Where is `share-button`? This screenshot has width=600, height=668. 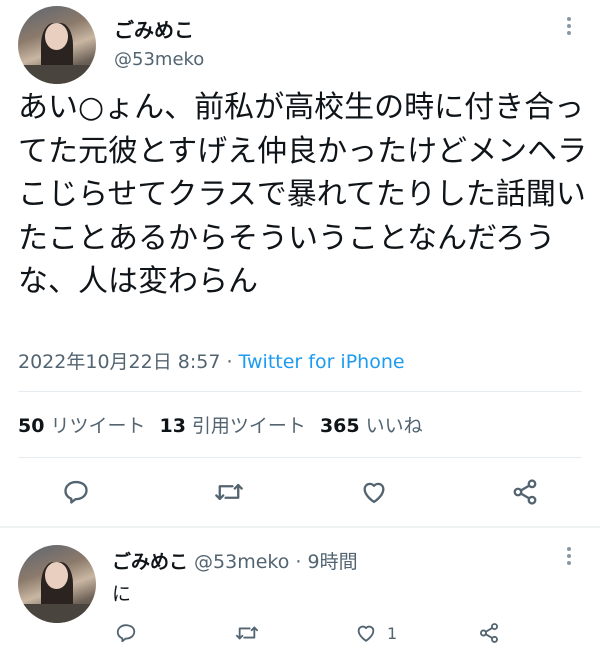
share-button is located at coordinates (525, 492).